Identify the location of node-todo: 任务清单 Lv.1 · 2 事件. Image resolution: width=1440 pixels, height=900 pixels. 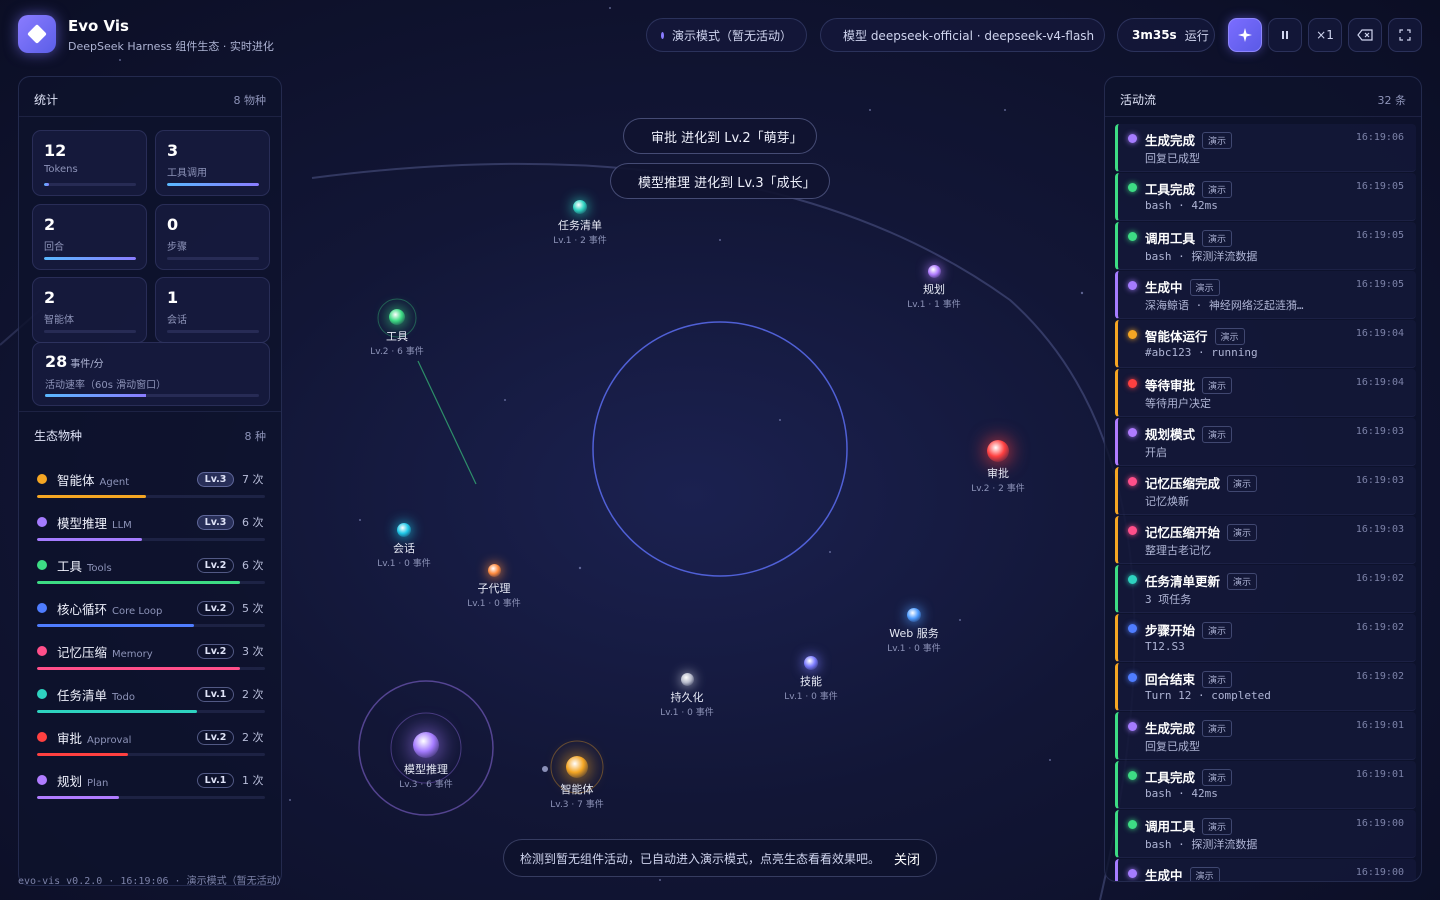
(580, 223).